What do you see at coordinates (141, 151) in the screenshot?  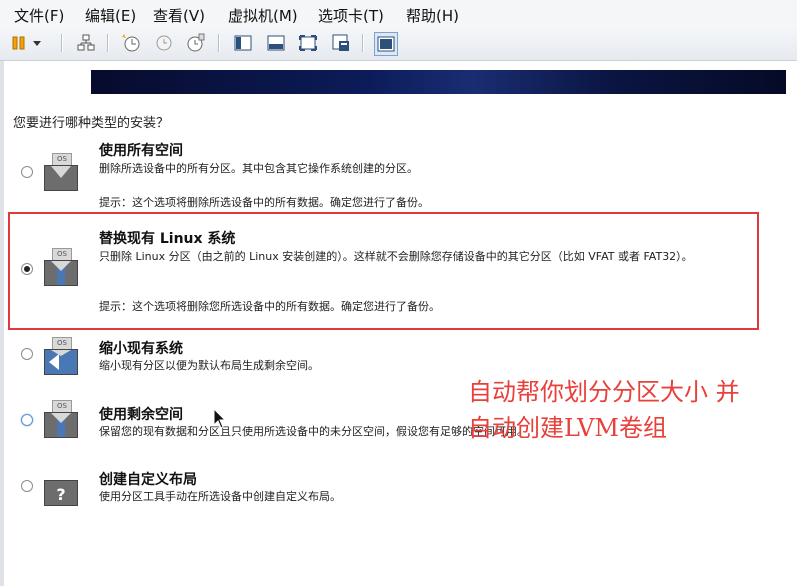 I see `option-title: 使用所有空间` at bounding box center [141, 151].